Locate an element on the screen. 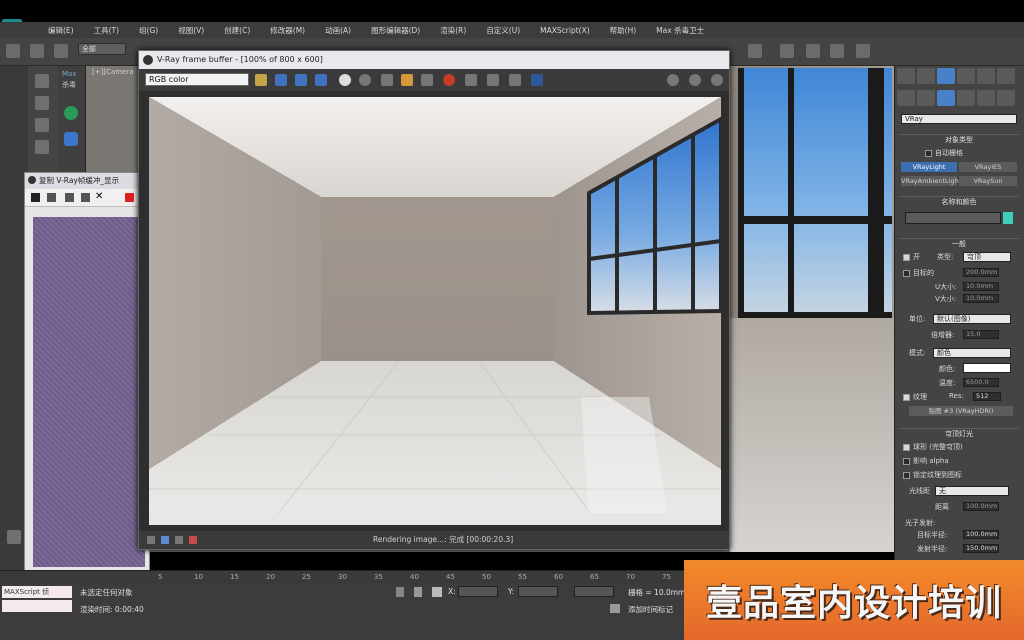 The height and width of the screenshot is (640, 1024). render-frame-icon is located at coordinates (787, 51).